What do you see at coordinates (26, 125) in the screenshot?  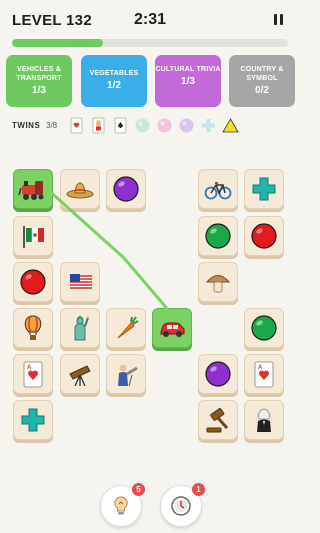 I see `twins-label: TWINS` at bounding box center [26, 125].